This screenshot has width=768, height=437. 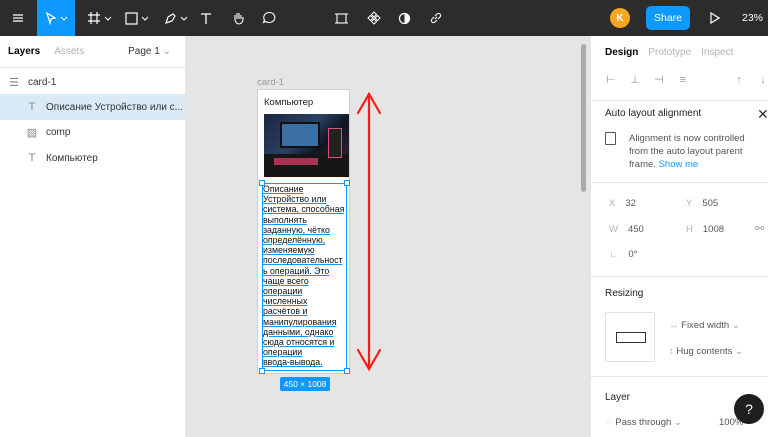 I want to click on text-tool-button, so click(x=206, y=18).